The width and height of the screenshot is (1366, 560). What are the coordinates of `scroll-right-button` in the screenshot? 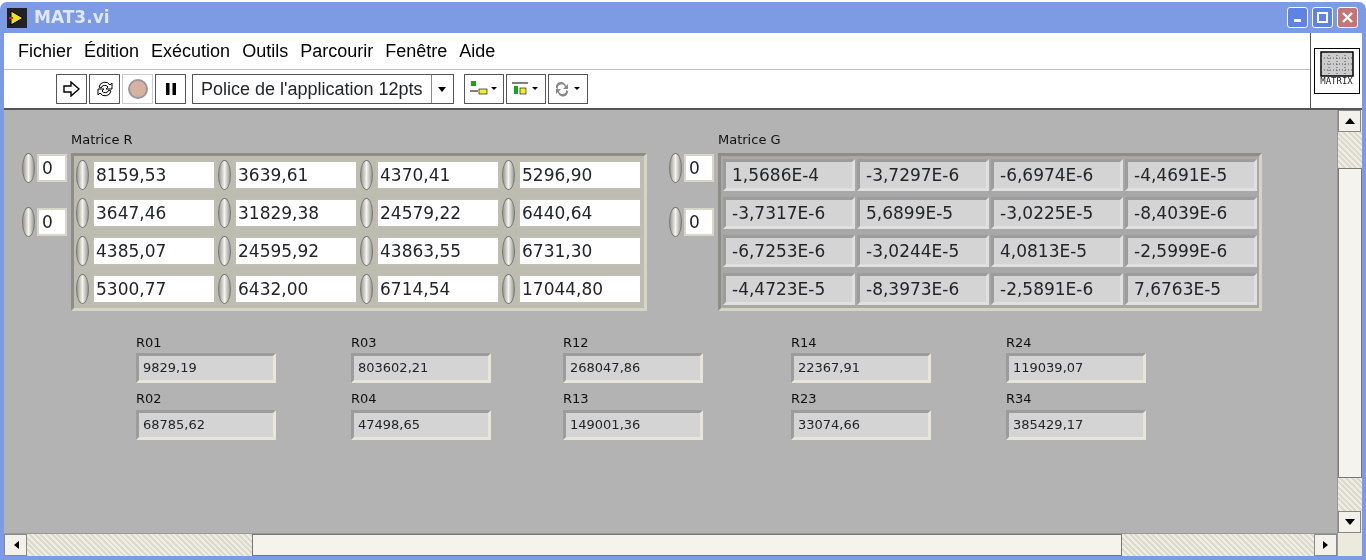 It's located at (1325, 545).